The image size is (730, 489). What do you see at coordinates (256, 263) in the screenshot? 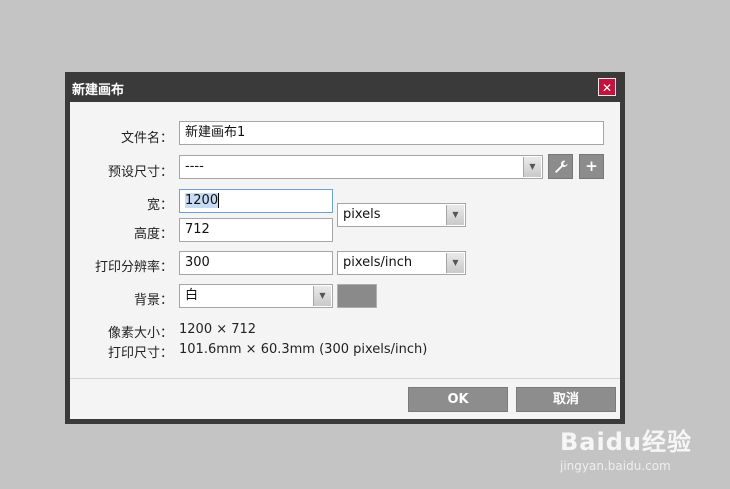
I see `resolution-input: 300` at bounding box center [256, 263].